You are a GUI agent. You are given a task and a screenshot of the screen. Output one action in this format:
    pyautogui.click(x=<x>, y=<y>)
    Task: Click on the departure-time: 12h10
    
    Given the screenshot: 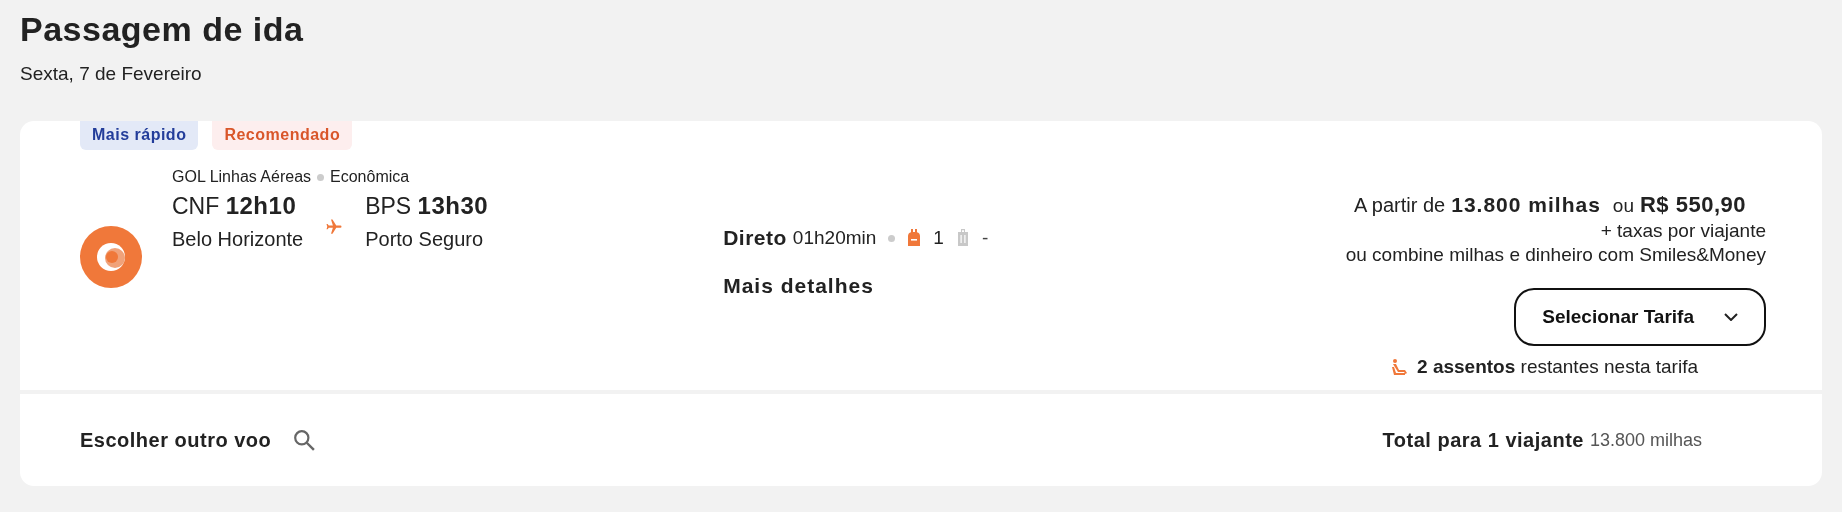 What is the action you would take?
    pyautogui.click(x=261, y=205)
    